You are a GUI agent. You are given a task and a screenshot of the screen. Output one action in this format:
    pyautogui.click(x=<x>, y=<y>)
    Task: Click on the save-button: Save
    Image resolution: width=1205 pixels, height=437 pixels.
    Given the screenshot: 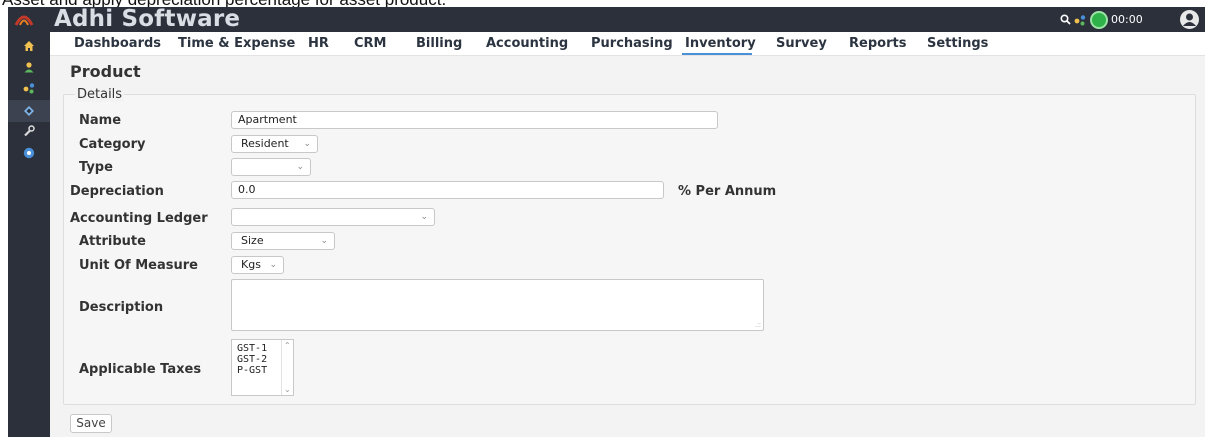 What is the action you would take?
    pyautogui.click(x=91, y=423)
    